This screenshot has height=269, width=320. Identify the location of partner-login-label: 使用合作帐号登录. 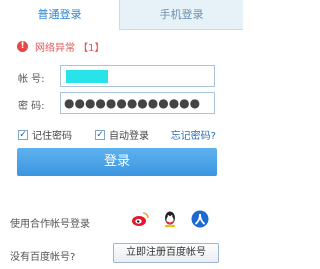
(50, 224).